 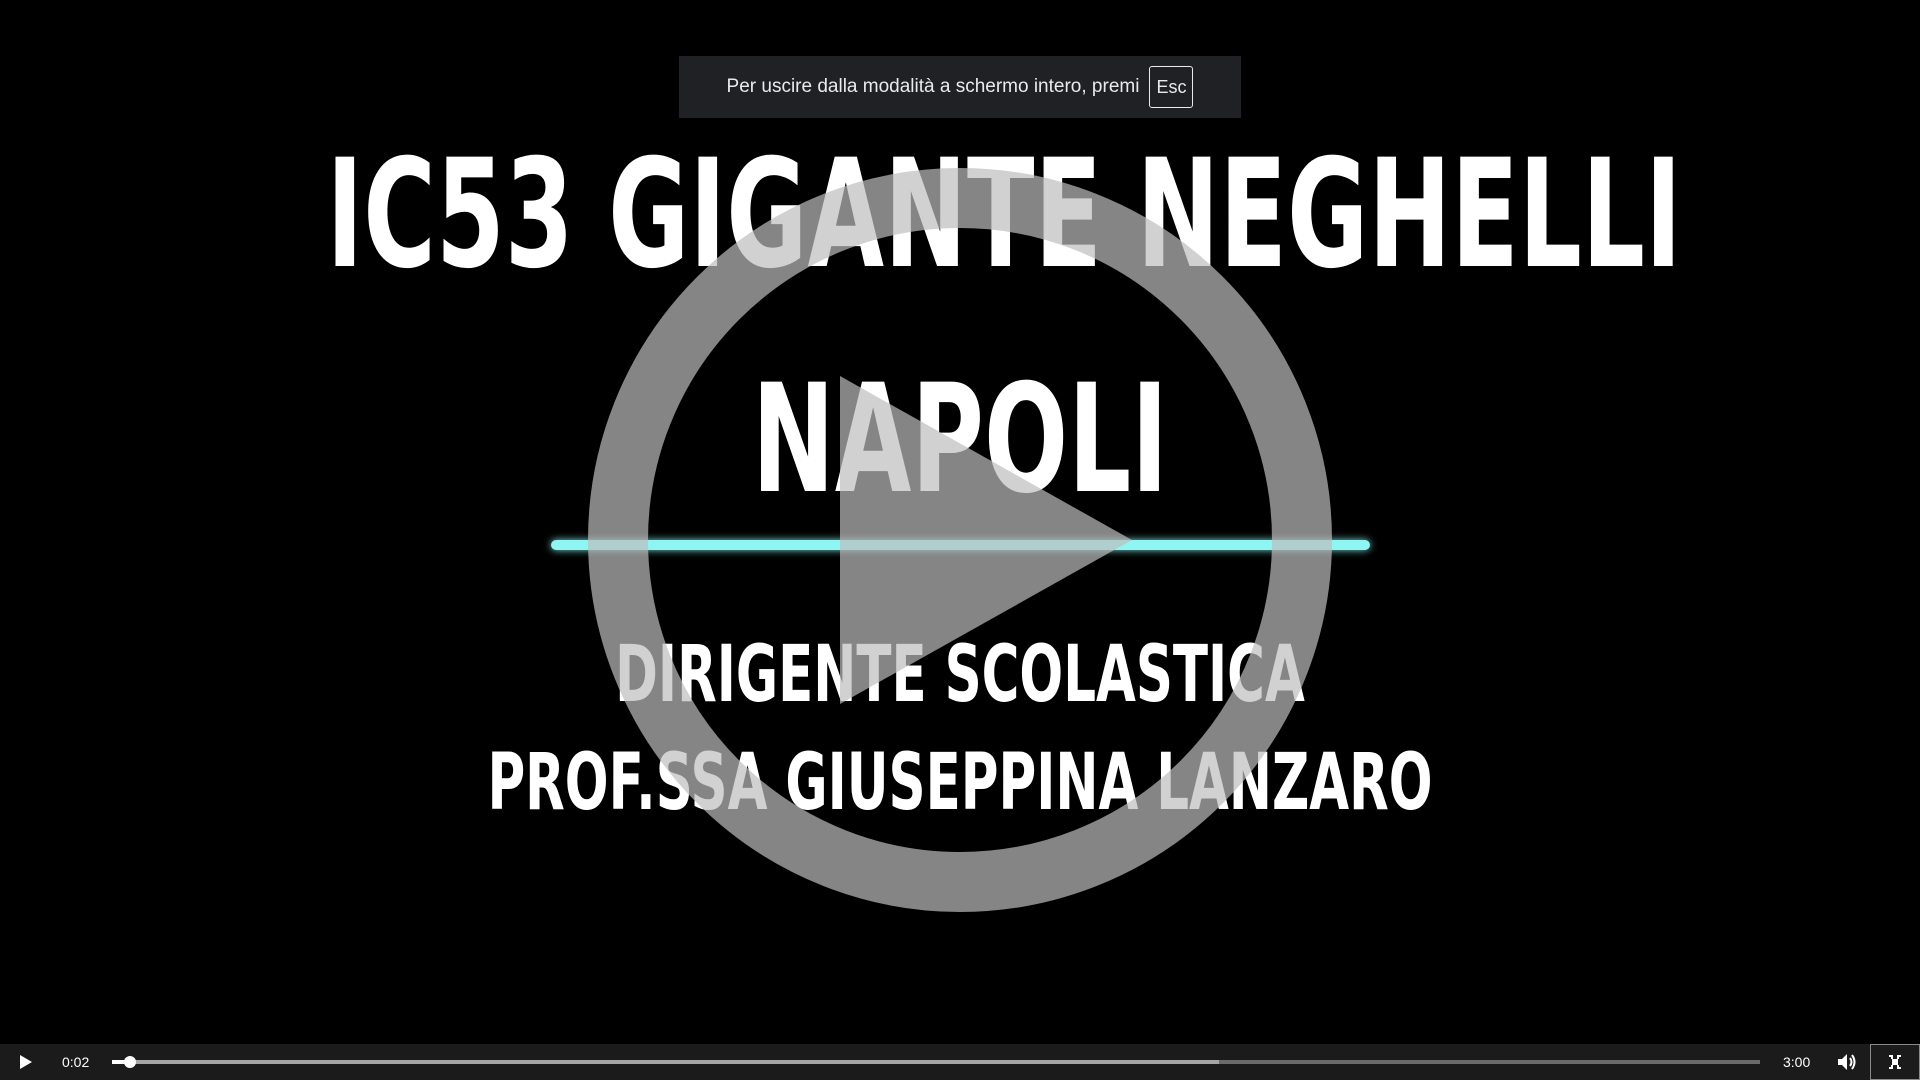 I want to click on current-time: 0:02, so click(x=76, y=1062).